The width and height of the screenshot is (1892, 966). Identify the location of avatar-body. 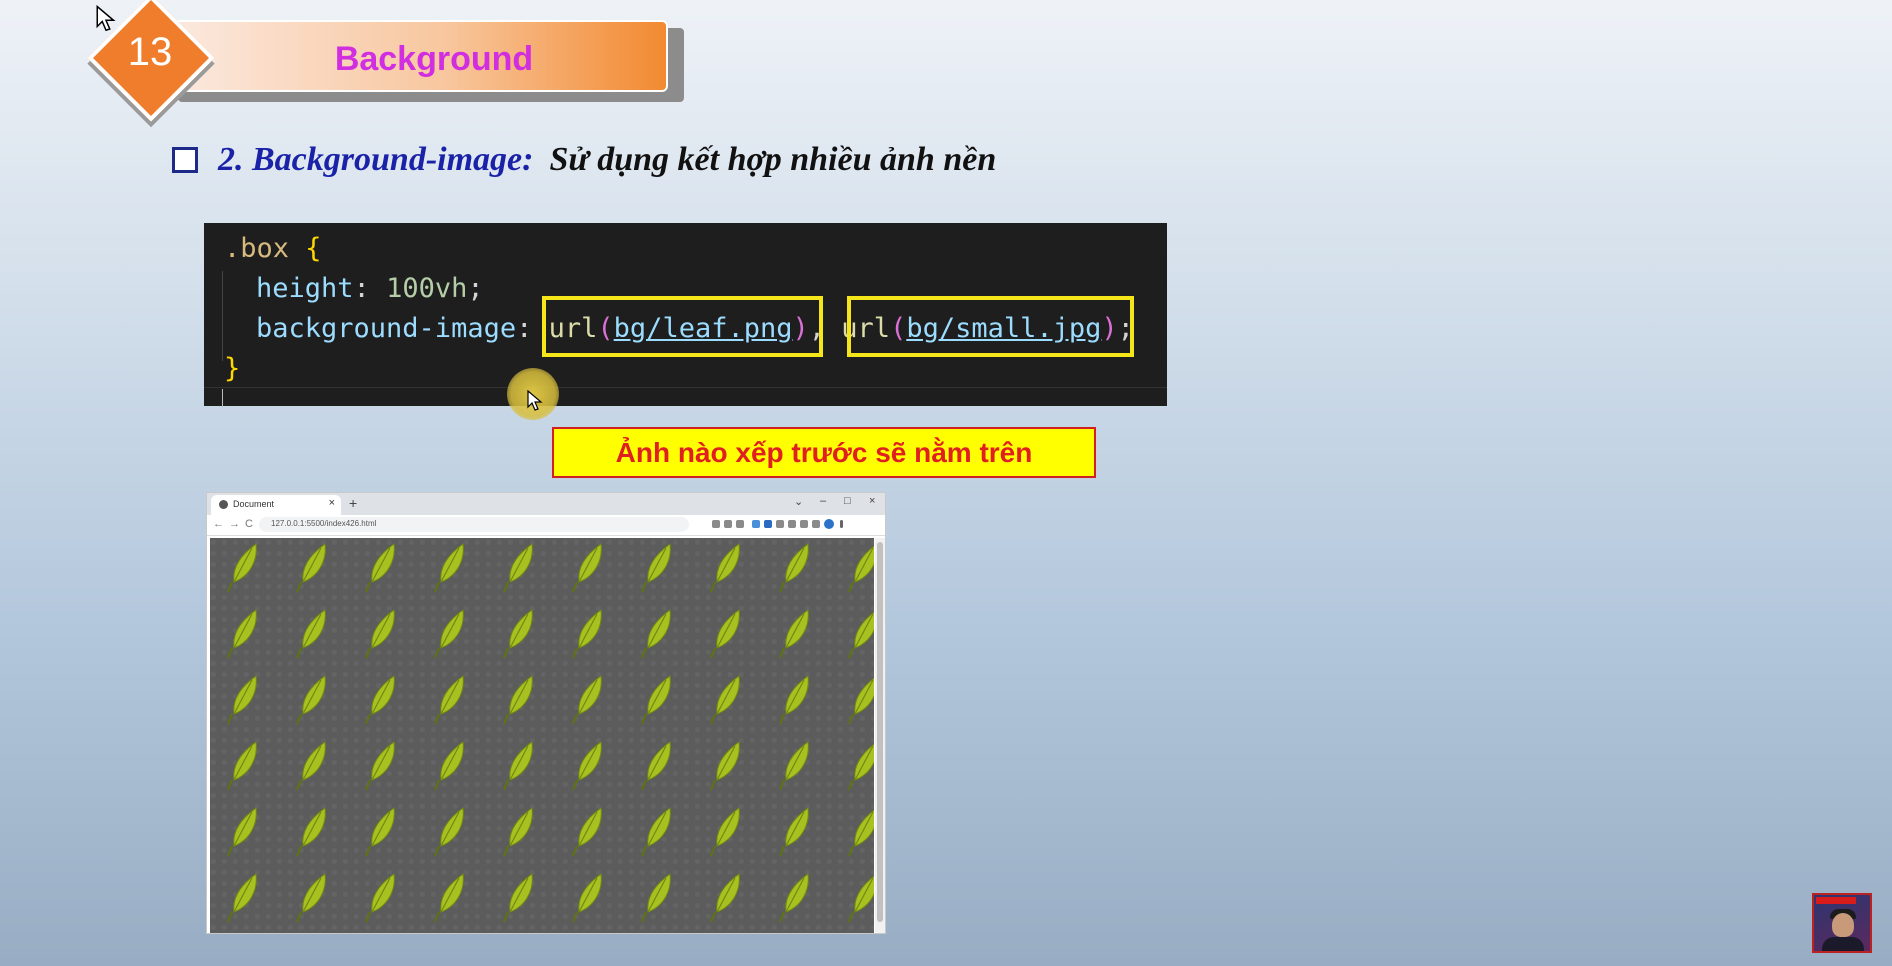
(1843, 944).